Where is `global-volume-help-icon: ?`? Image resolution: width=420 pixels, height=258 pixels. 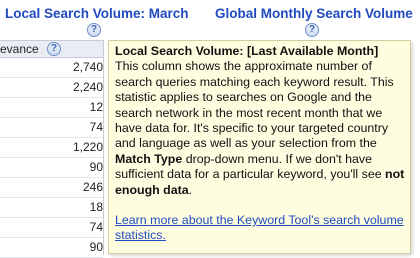
global-volume-help-icon: ? is located at coordinates (312, 30).